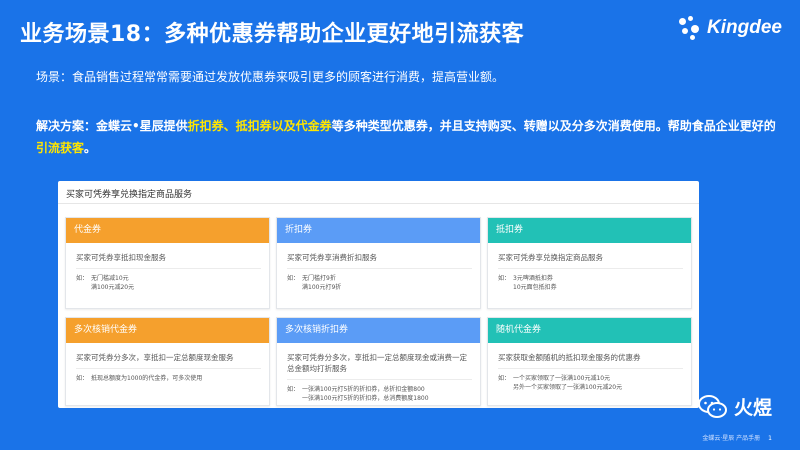 The width and height of the screenshot is (800, 450). What do you see at coordinates (259, 126) in the screenshot?
I see `solution-highlight-coupons: 折扣券、抵扣券以及代金券` at bounding box center [259, 126].